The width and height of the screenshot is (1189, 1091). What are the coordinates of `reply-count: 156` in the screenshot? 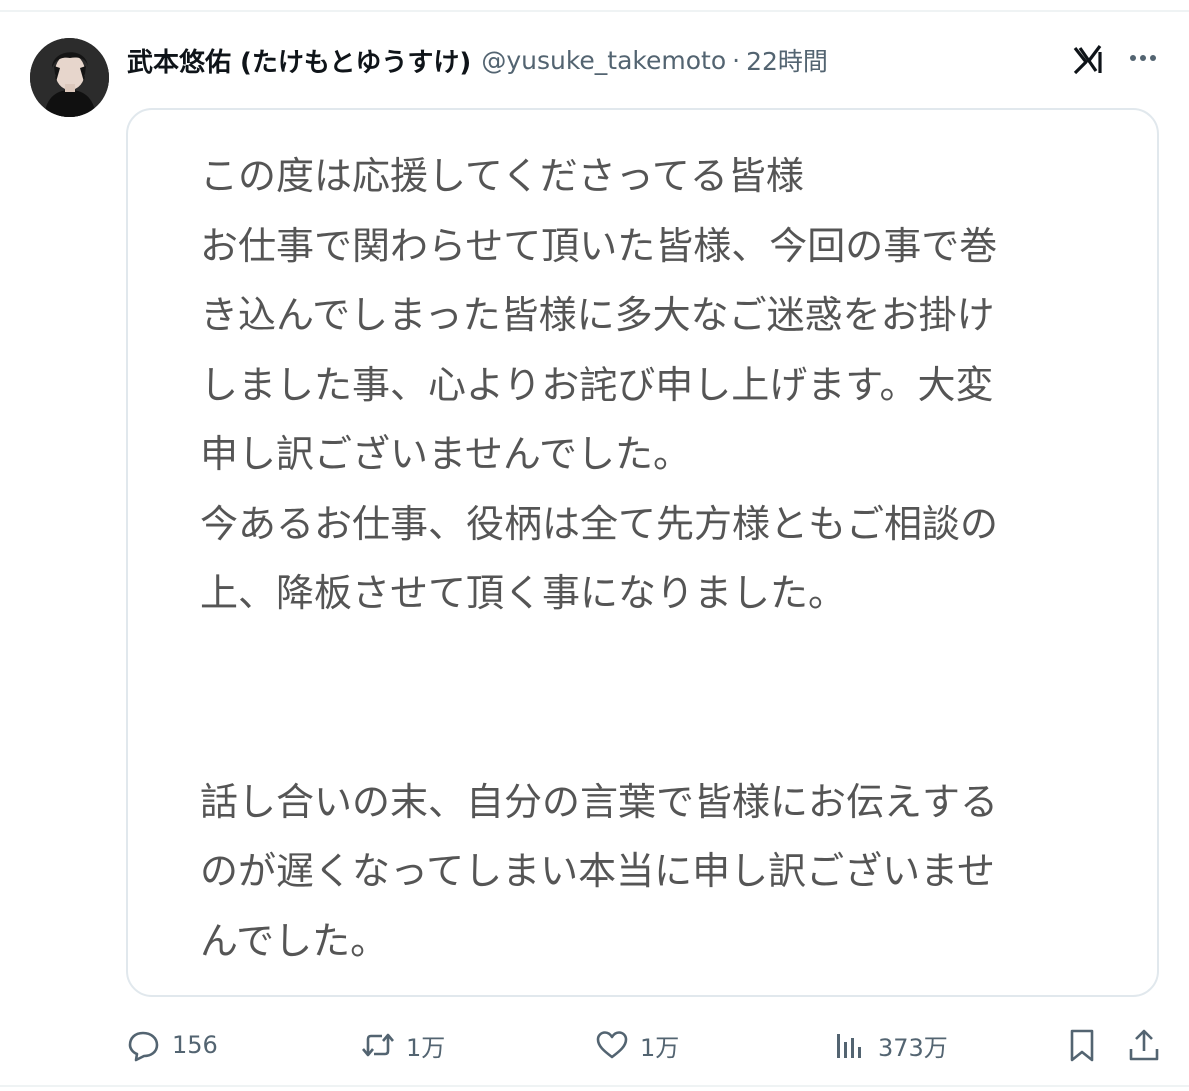 It's located at (195, 1045).